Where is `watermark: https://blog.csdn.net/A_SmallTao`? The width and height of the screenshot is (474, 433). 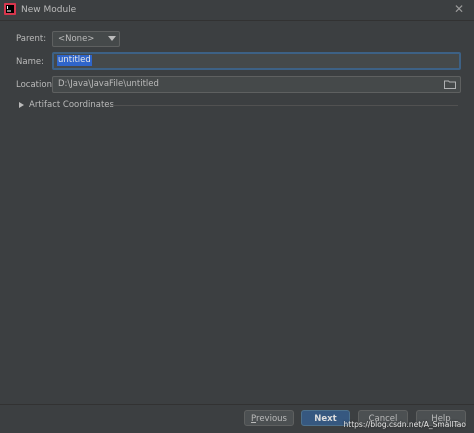 watermark: https://blog.csdn.net/A_SmallTao is located at coordinates (404, 424).